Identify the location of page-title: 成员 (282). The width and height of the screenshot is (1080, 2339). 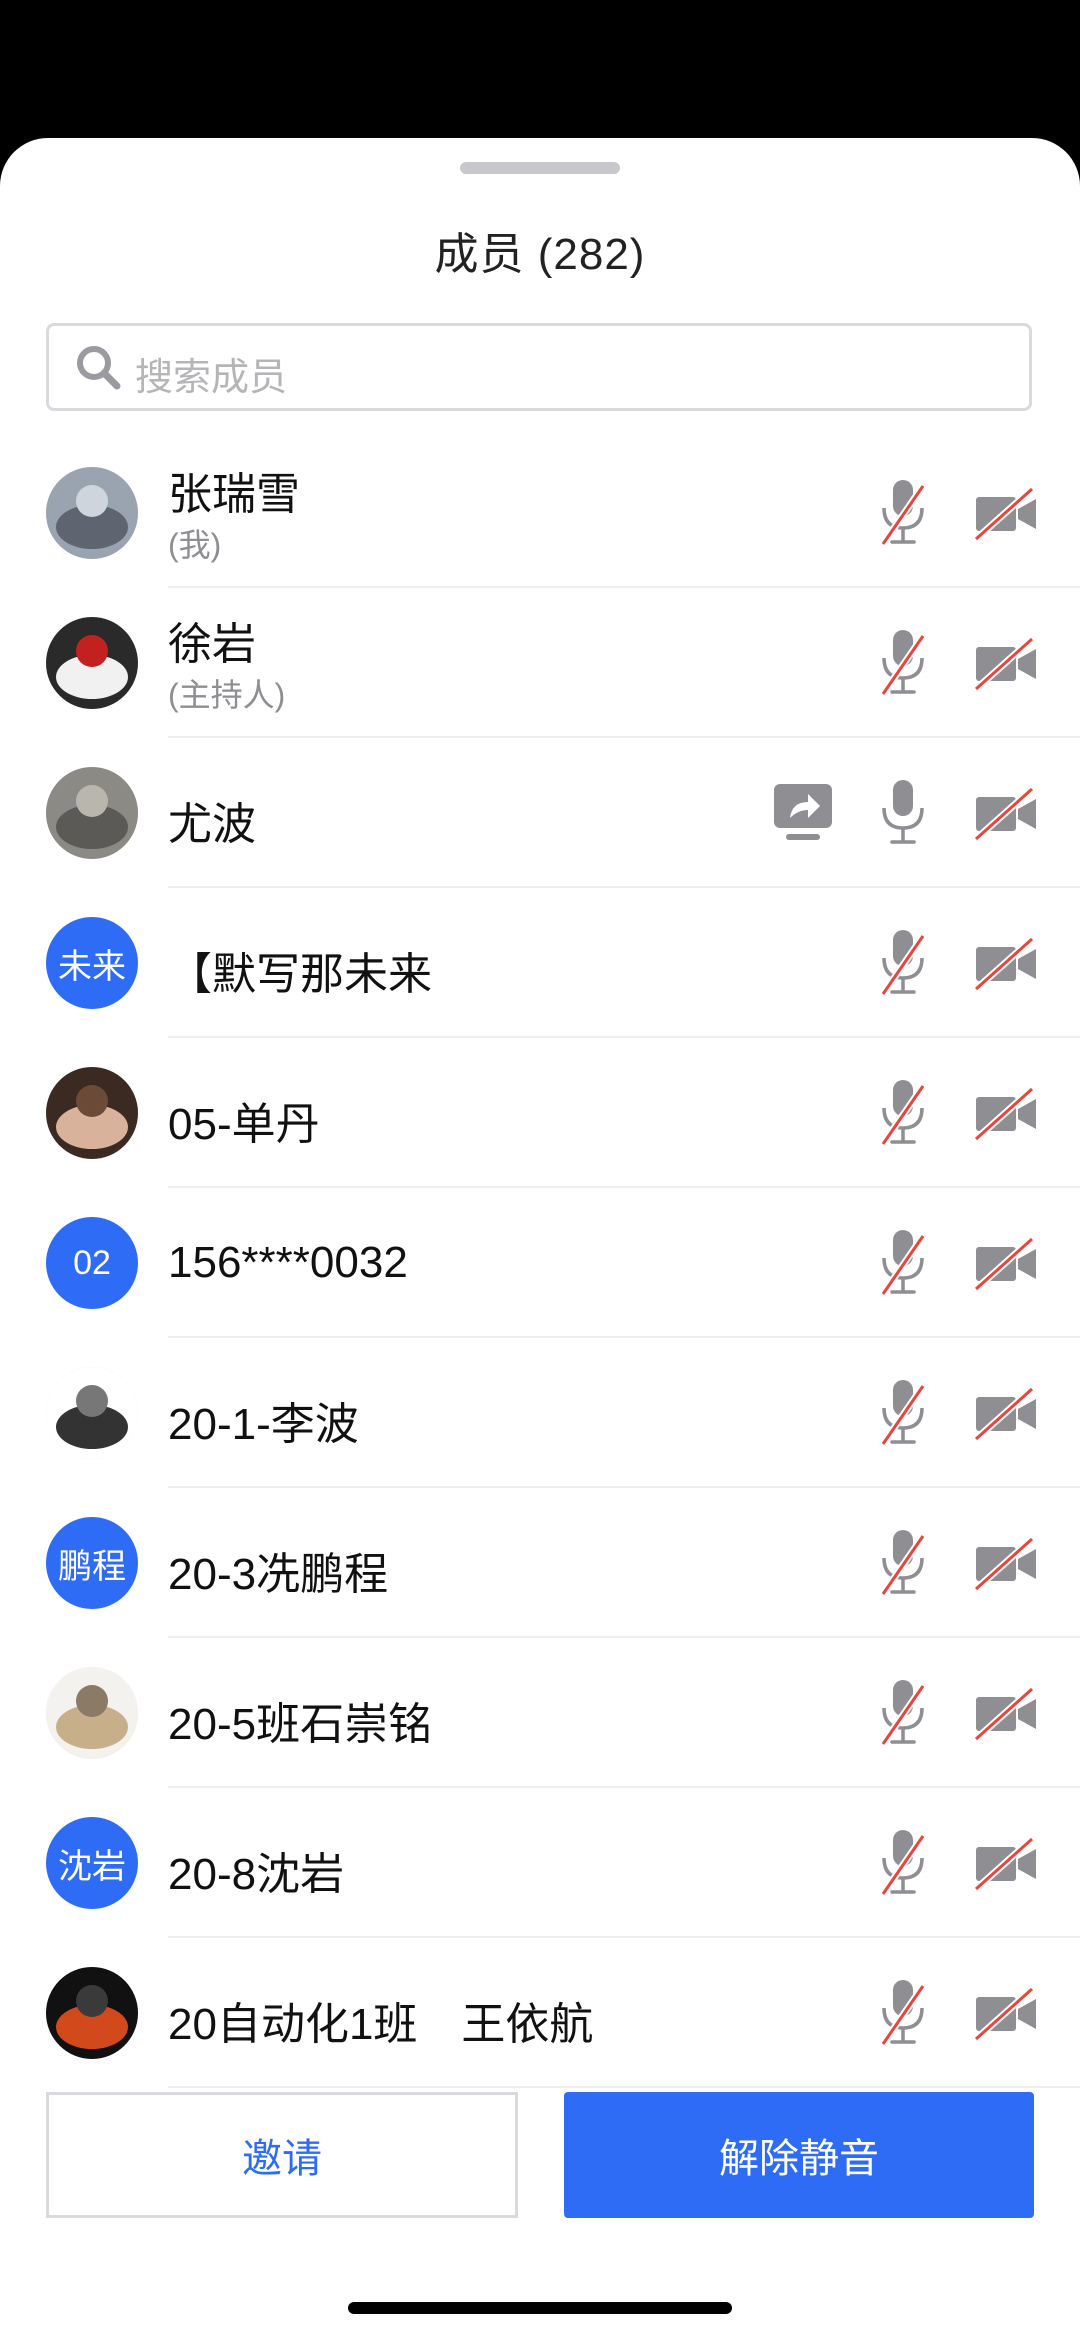
(540, 254).